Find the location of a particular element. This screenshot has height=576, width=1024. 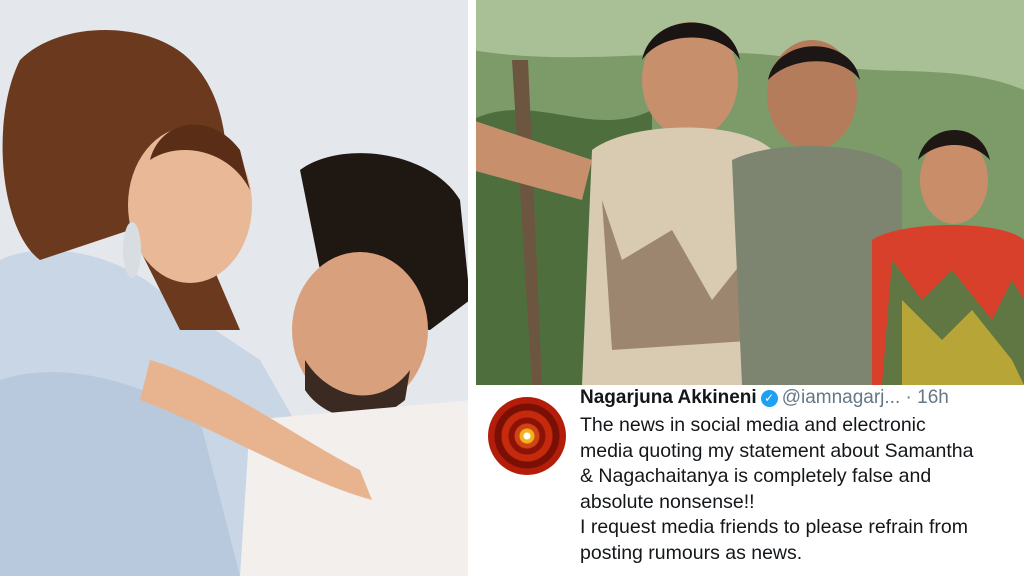

tweet-author-name: Nagarjuna Akkineni is located at coordinates (668, 397).